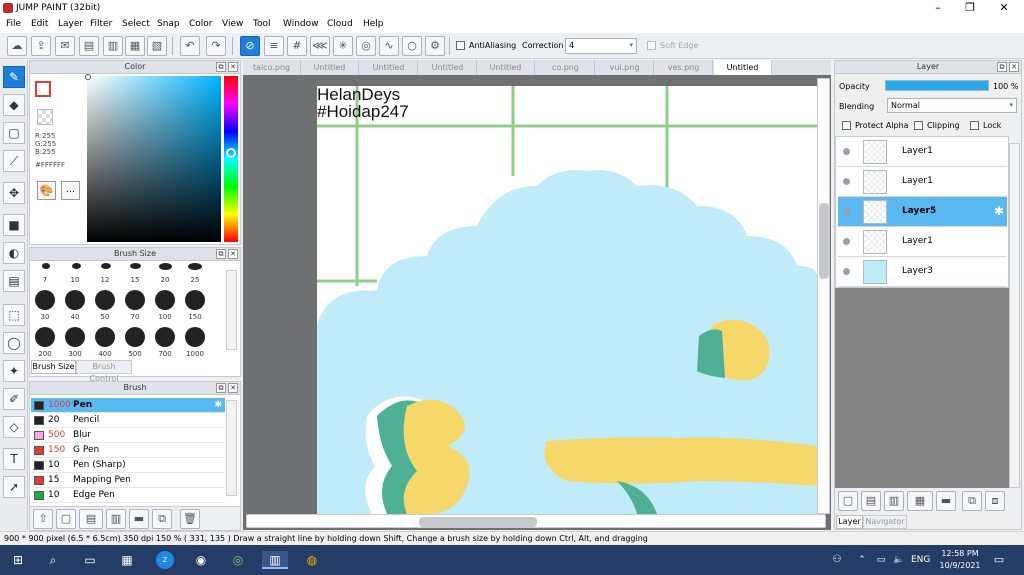 This screenshot has width=1024, height=575. Describe the element at coordinates (128, 435) in the screenshot. I see `brush-item-blur: 500 Blur` at that location.